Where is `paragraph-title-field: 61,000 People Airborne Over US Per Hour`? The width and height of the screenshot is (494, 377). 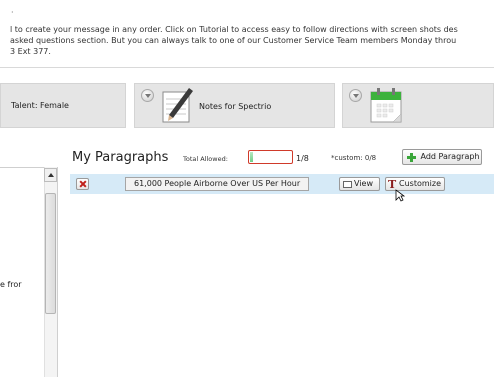
paragraph-title-field: 61,000 People Airborne Over US Per Hour is located at coordinates (217, 184).